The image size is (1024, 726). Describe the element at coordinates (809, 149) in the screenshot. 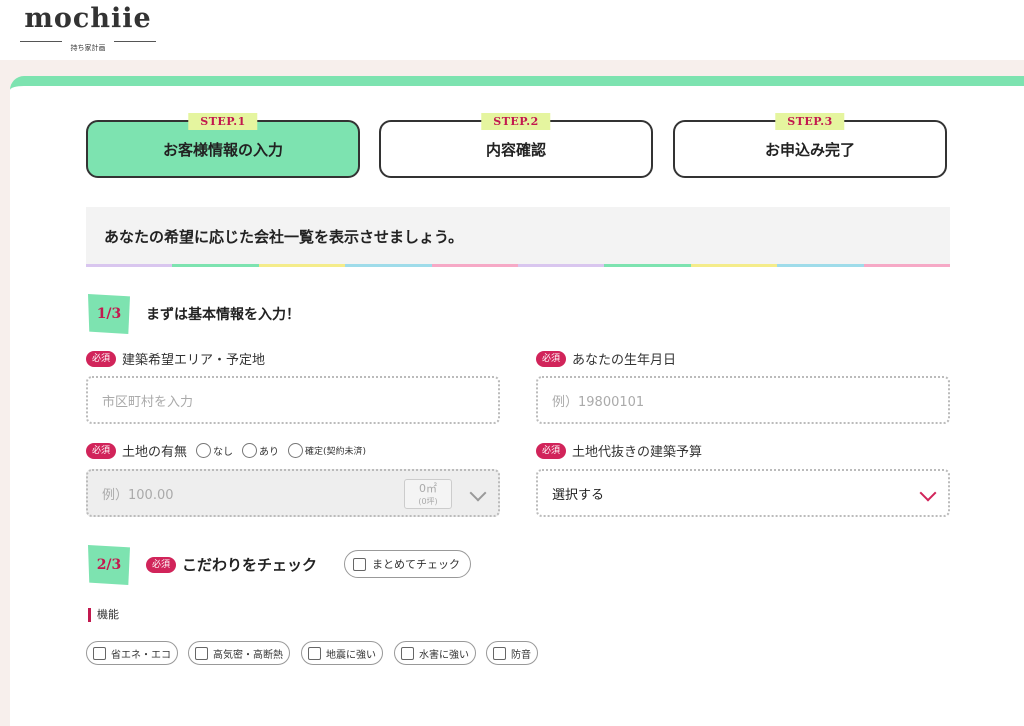

I see `step-3-label: お申込み完了` at that location.